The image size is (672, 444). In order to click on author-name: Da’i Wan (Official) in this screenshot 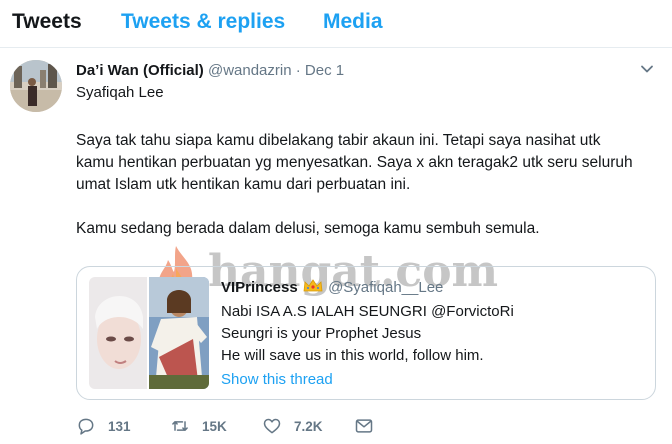, I will do `click(140, 70)`.